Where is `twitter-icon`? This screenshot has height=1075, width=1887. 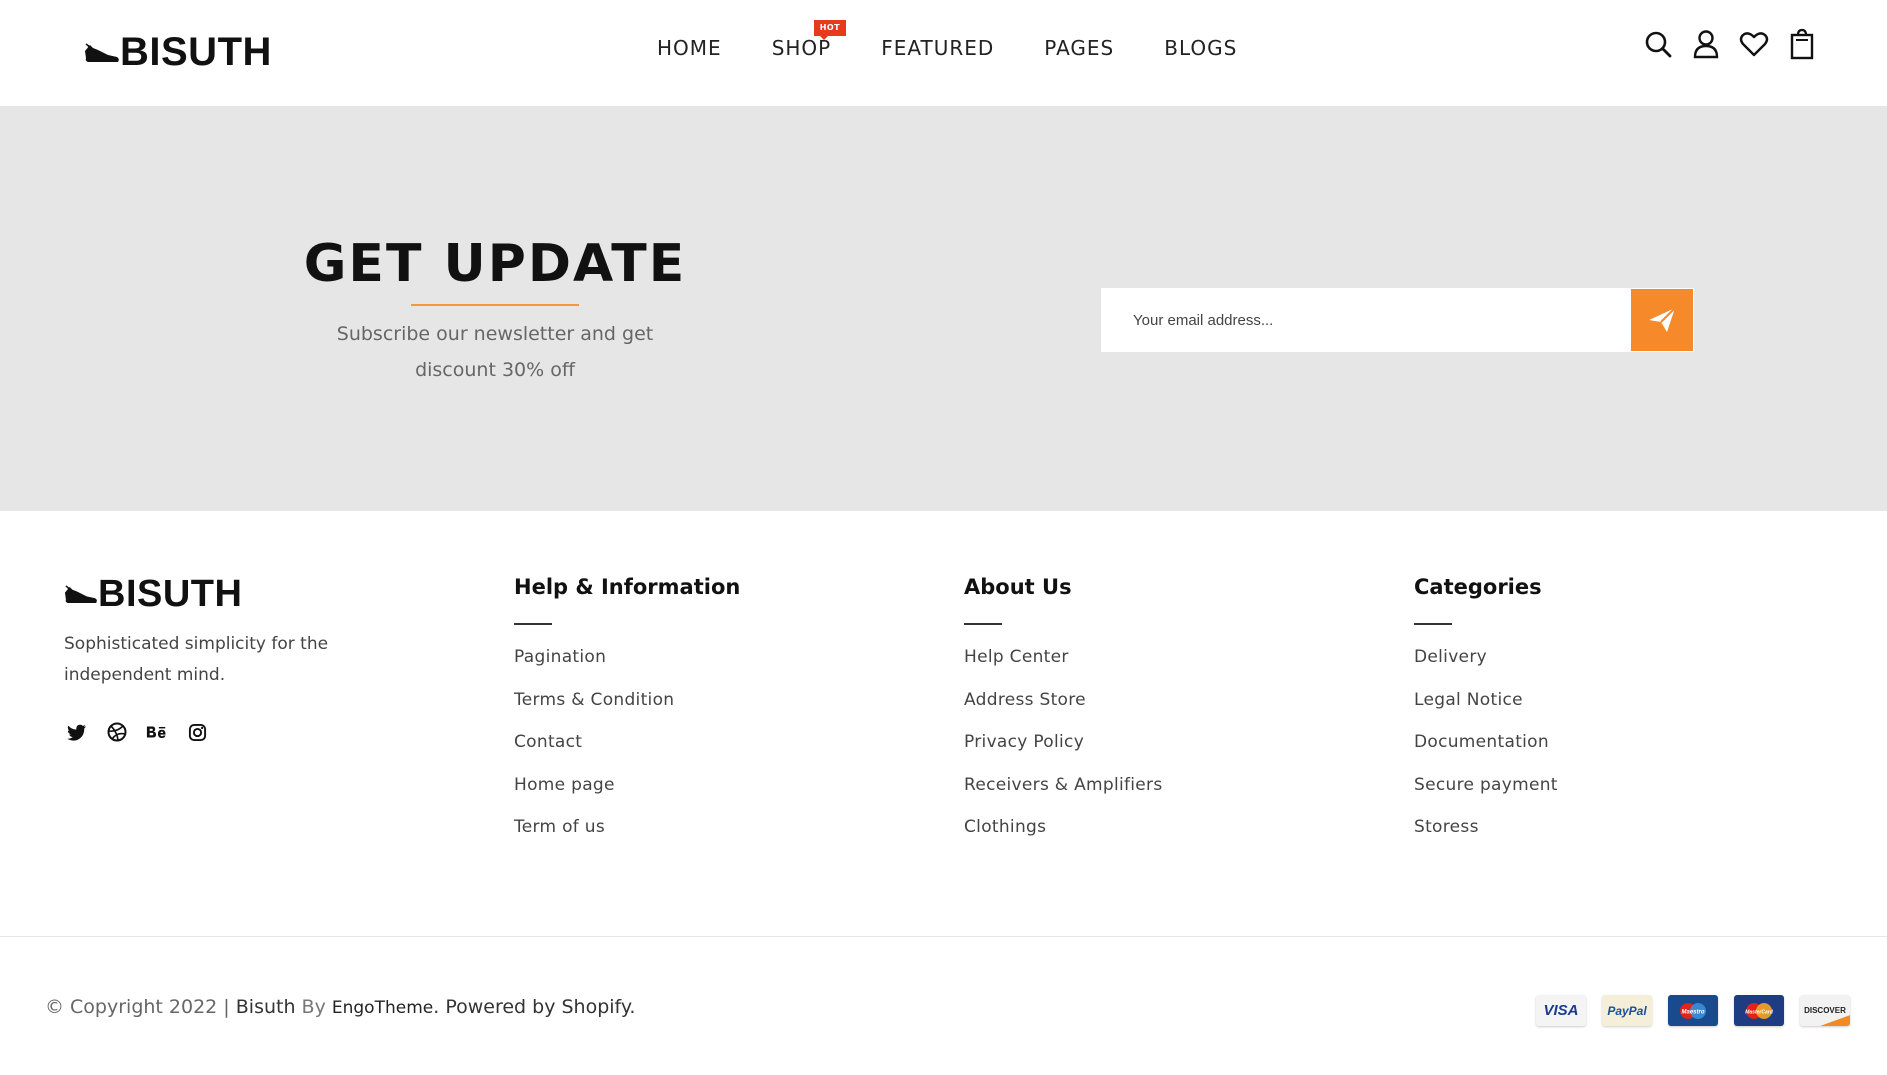
twitter-icon is located at coordinates (77, 732).